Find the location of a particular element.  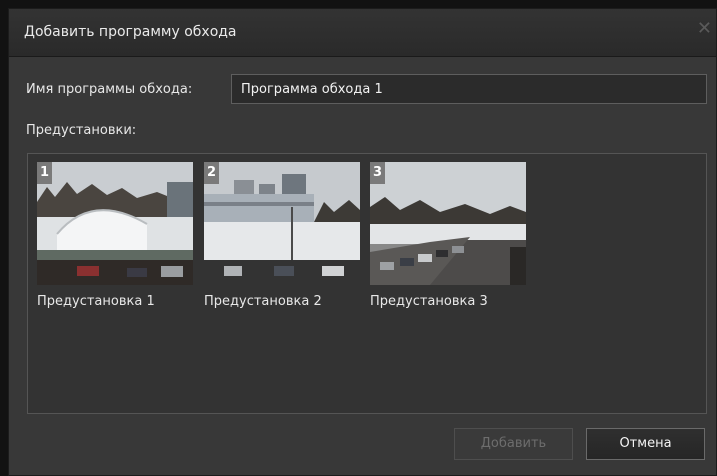

preset-number-1: 1 is located at coordinates (44, 173).